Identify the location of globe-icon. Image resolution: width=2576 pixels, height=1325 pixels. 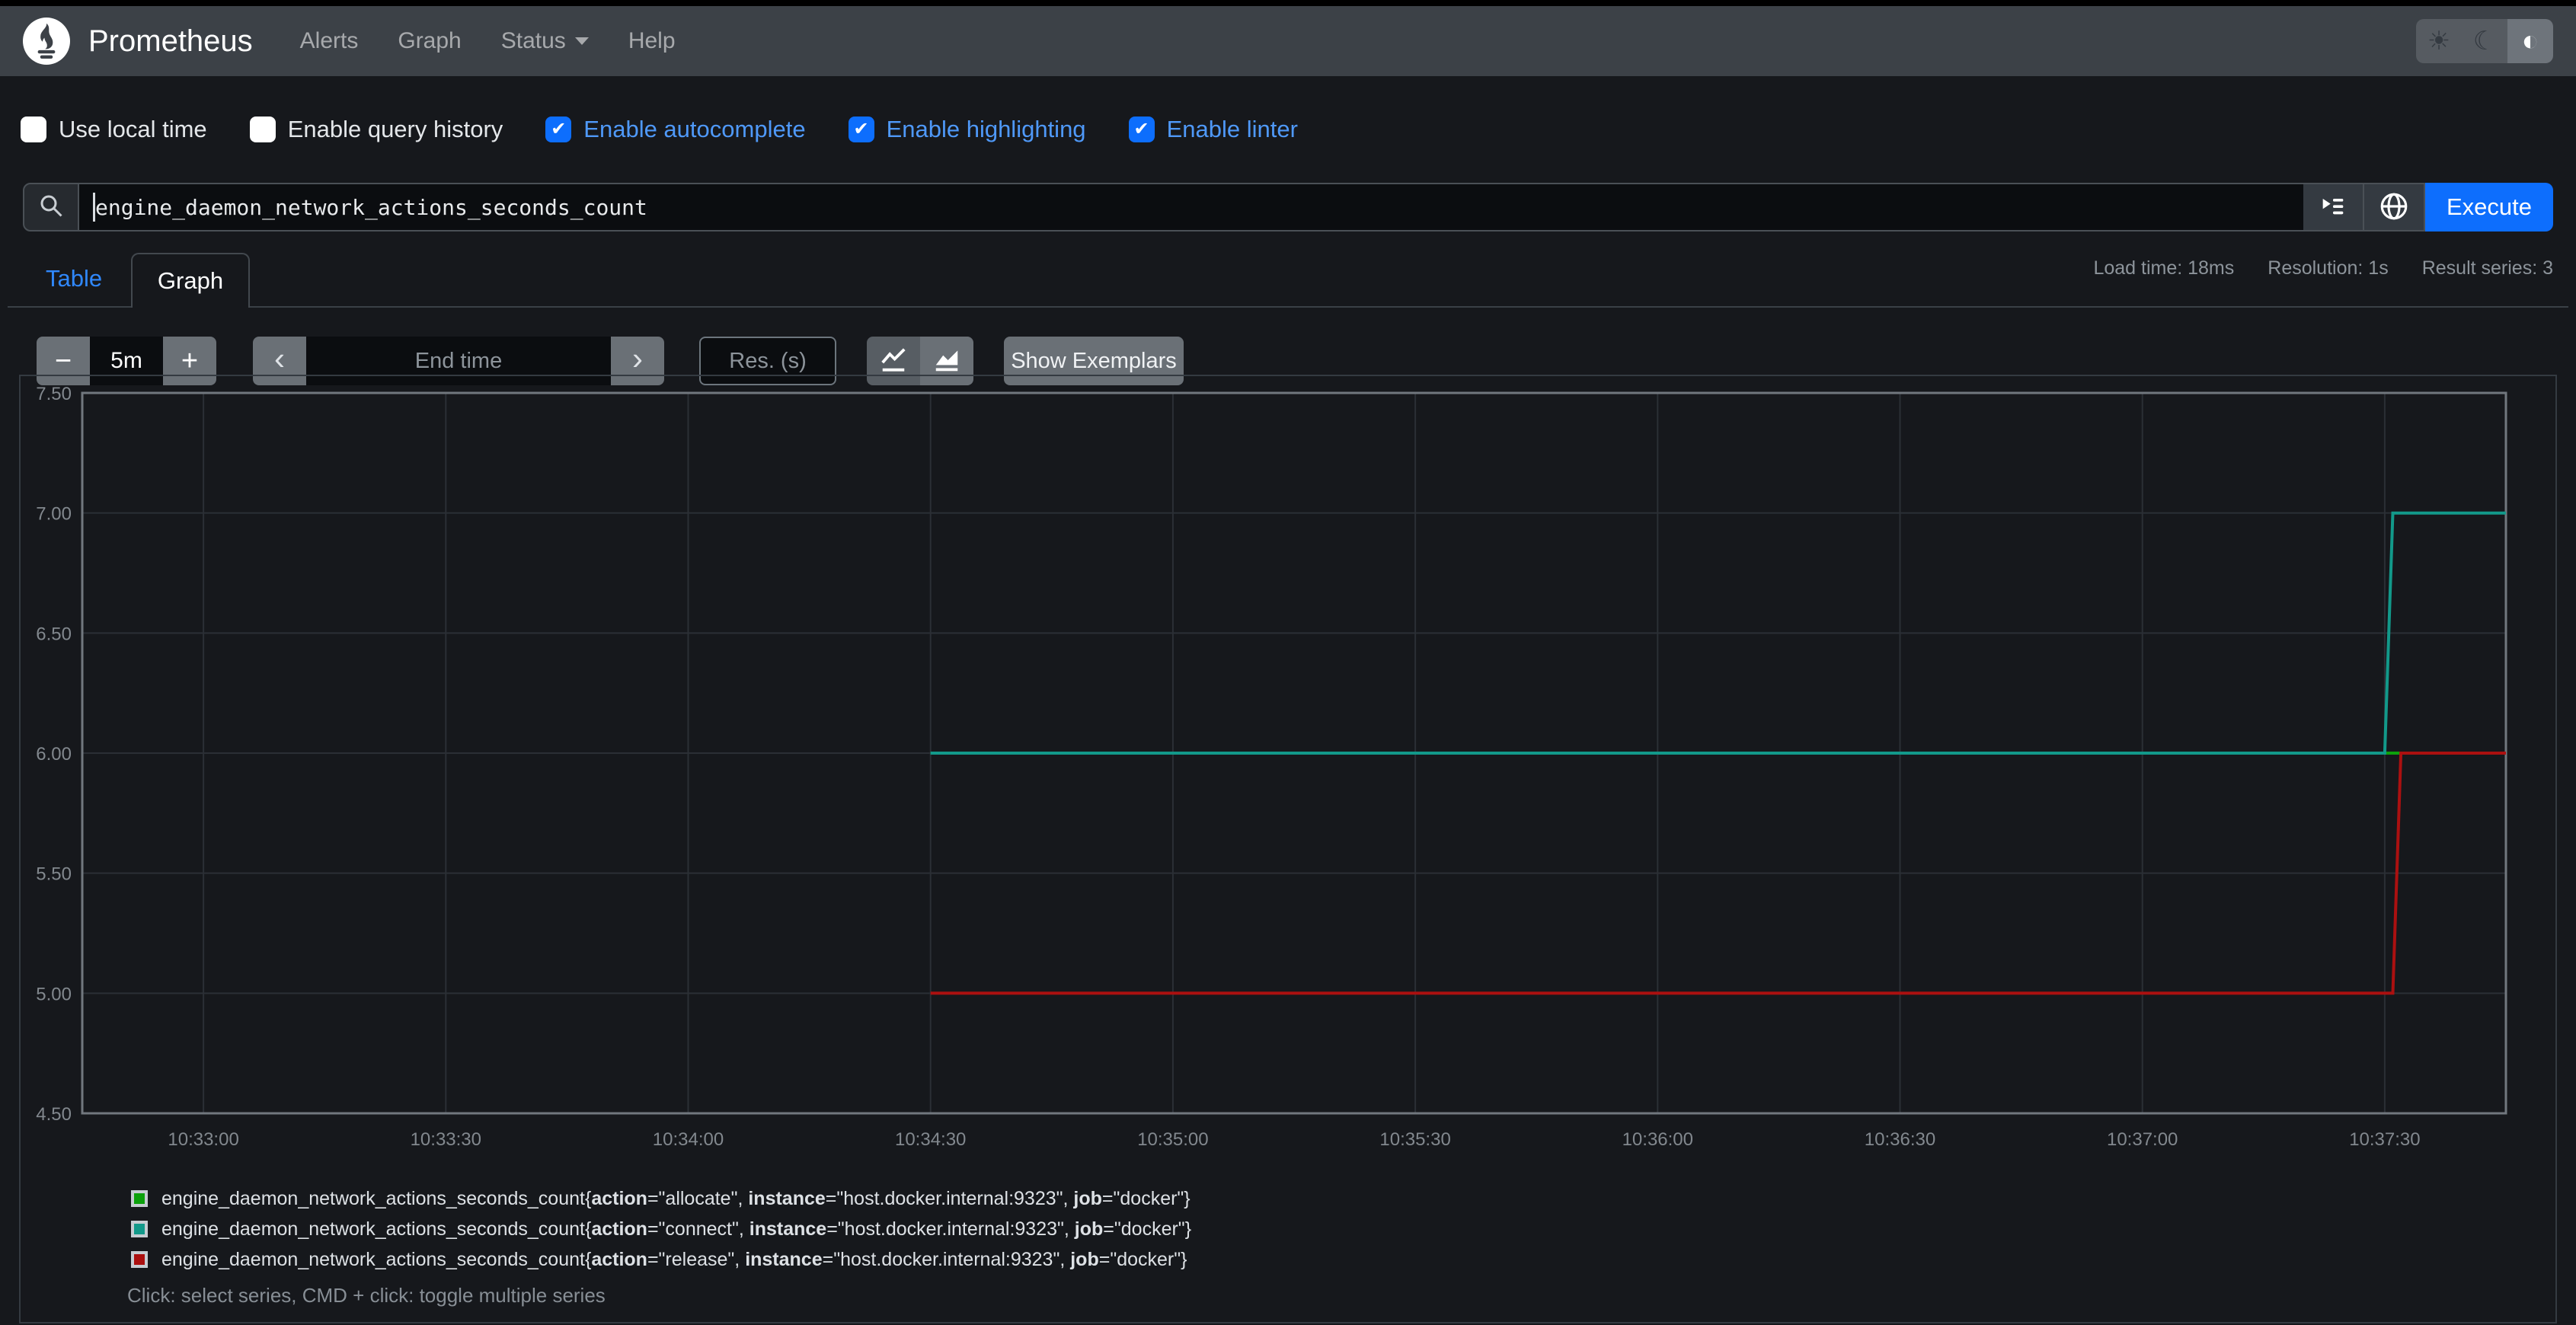
(2394, 207).